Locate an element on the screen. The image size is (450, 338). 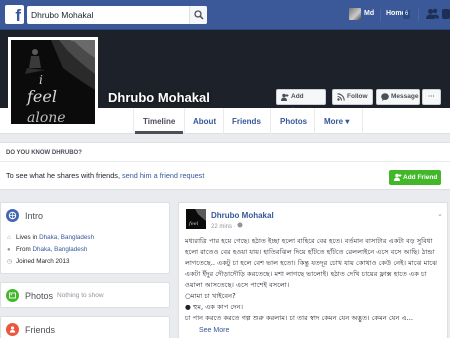
profile-picture: i feel alone is located at coordinates (53, 82).